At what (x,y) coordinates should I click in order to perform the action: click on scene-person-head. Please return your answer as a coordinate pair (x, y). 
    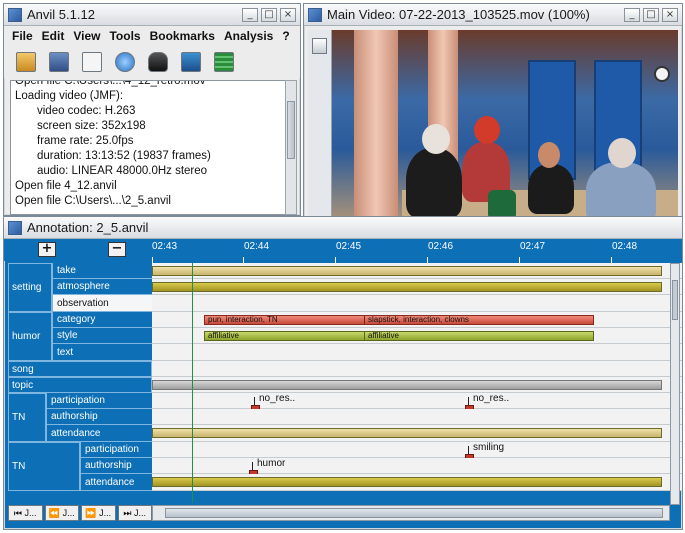
    Looking at the image, I should click on (622, 153).